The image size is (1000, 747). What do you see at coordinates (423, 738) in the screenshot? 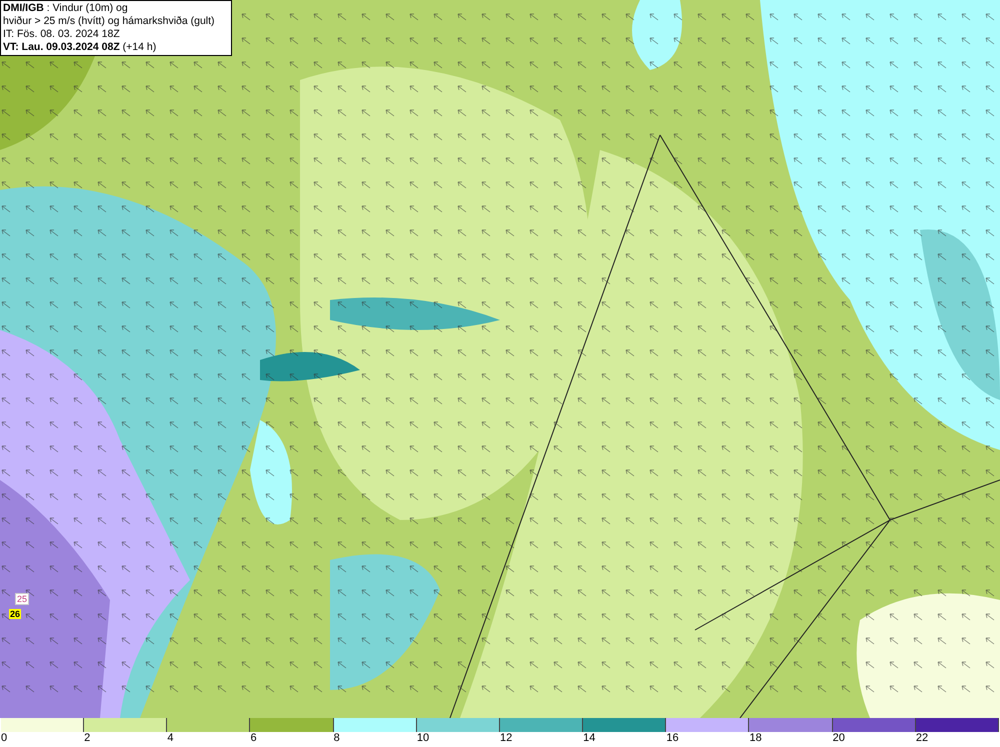
I see `legend-label: 10` at bounding box center [423, 738].